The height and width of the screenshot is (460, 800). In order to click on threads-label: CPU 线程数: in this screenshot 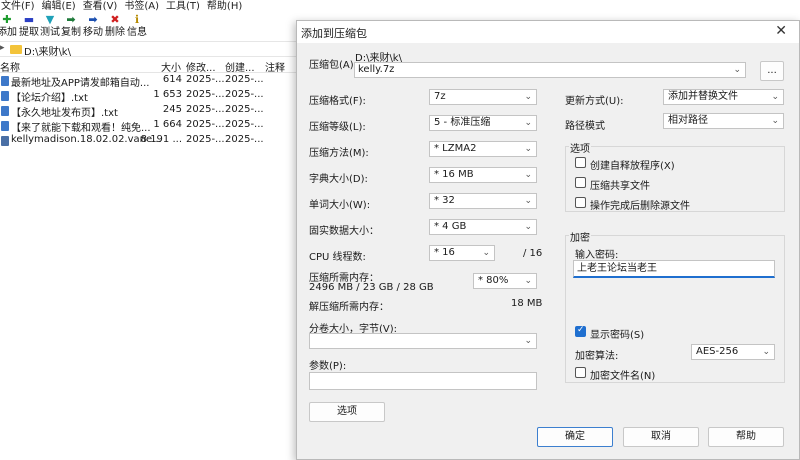, I will do `click(337, 257)`.